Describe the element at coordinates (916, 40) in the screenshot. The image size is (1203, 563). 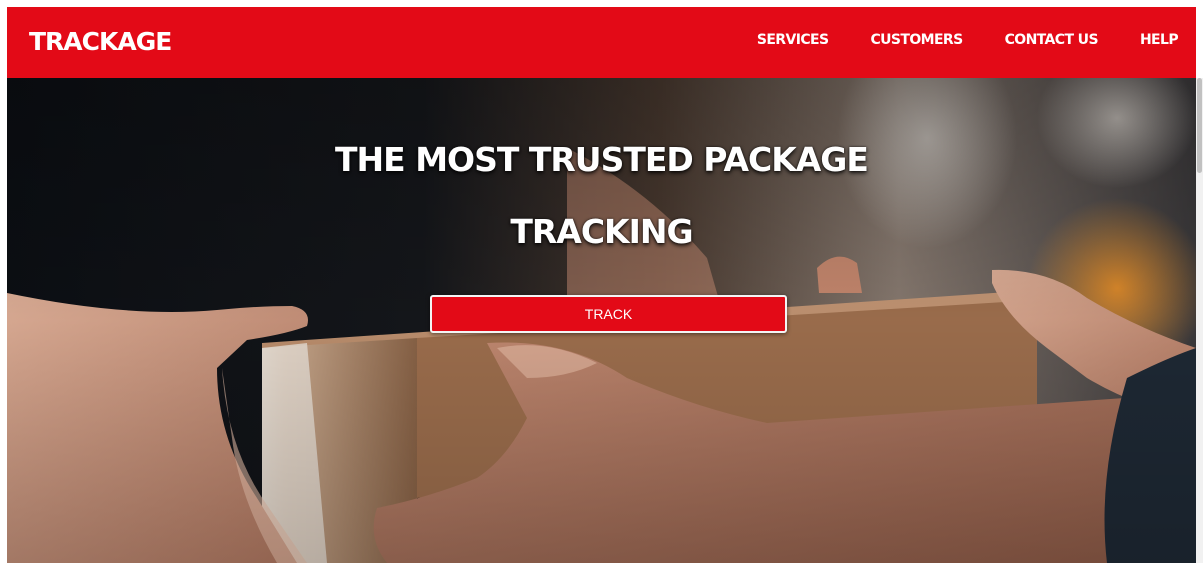
I see `nav-link-customers: CUSTOMERS` at that location.